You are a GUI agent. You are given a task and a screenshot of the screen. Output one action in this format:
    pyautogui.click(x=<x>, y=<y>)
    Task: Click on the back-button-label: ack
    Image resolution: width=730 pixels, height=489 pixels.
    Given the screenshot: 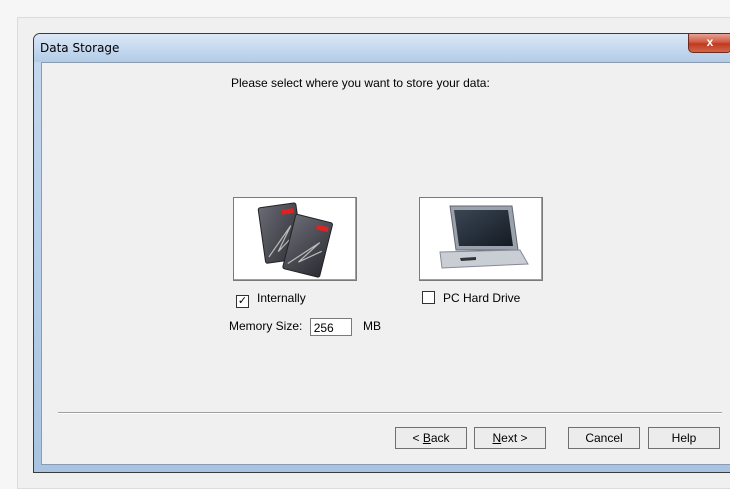 What is the action you would take?
    pyautogui.click(x=440, y=438)
    